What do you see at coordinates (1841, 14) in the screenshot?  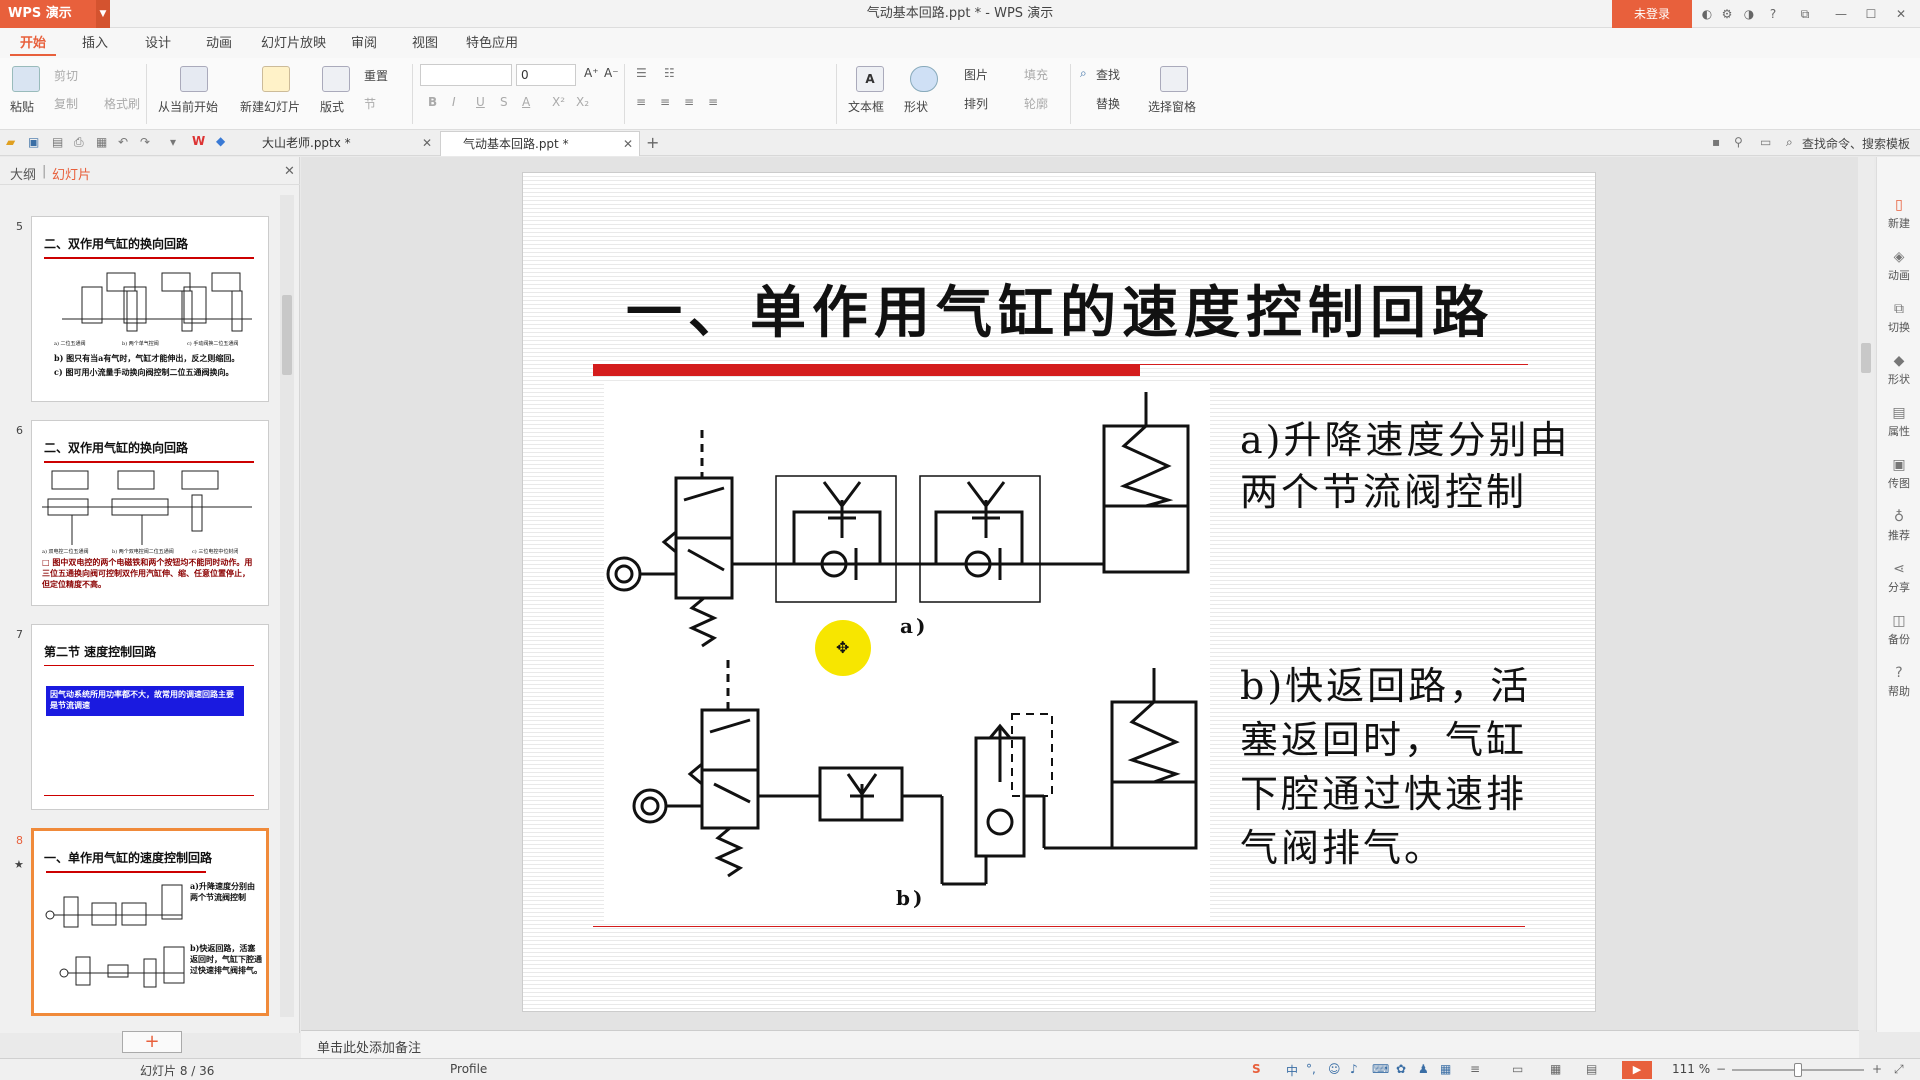 I see `minimize-icon: —` at bounding box center [1841, 14].